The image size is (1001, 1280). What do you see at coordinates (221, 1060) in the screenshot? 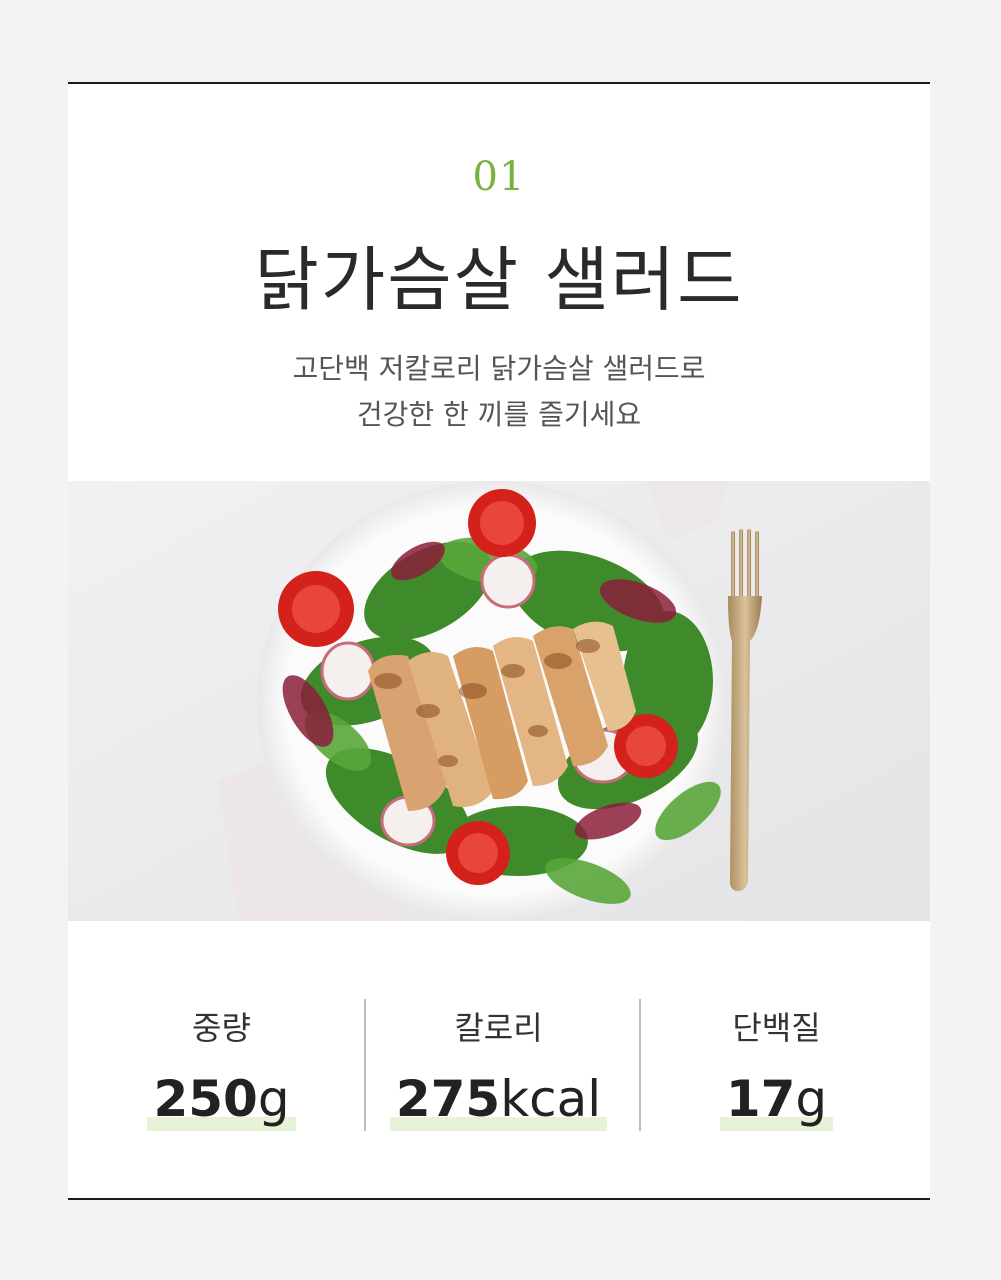
I see `stat-weight: 중량 250g` at bounding box center [221, 1060].